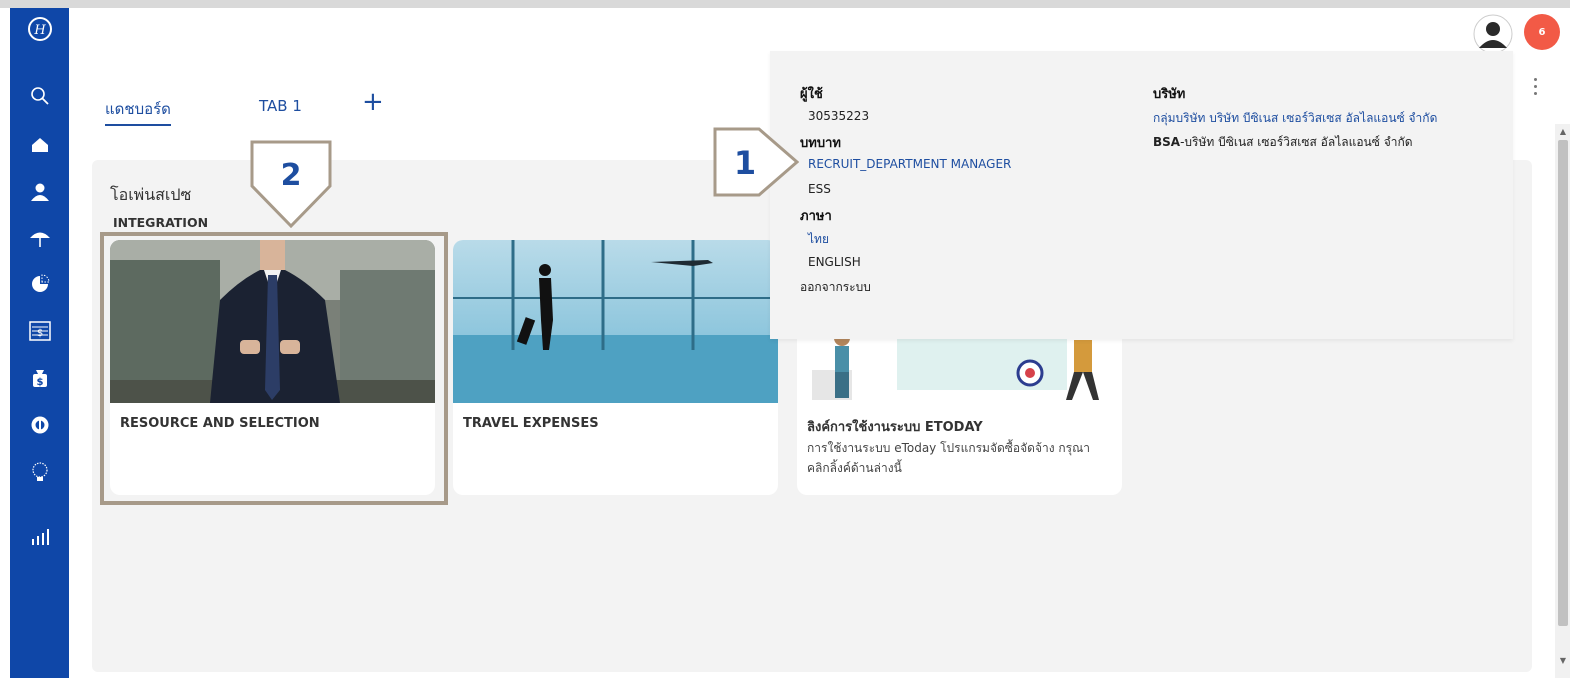  What do you see at coordinates (615, 321) in the screenshot?
I see `traveler-airport-image` at bounding box center [615, 321].